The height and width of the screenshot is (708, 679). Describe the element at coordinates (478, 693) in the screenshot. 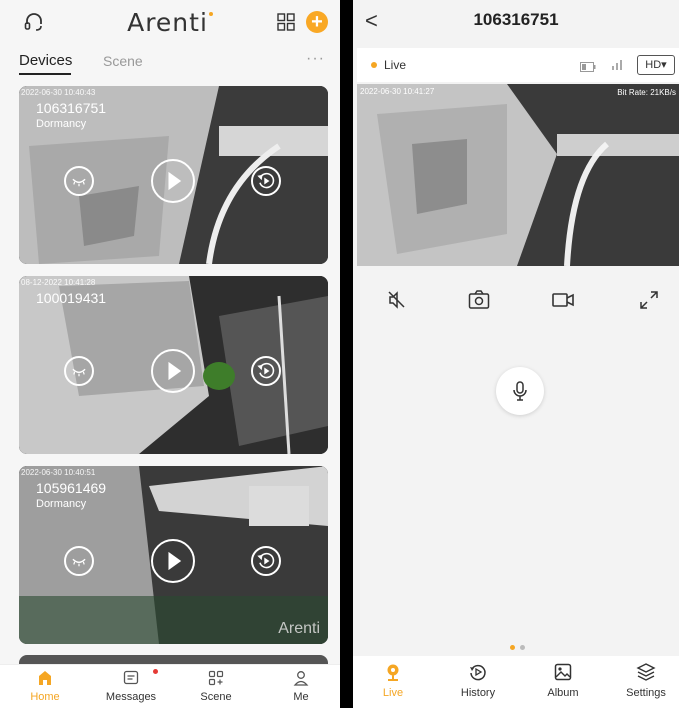

I see `nav-label: History` at that location.